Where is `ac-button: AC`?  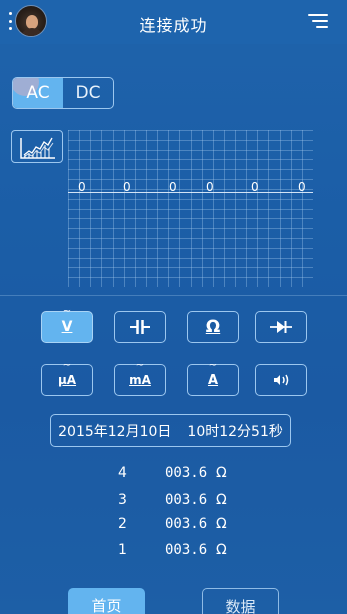 ac-button: AC is located at coordinates (38, 93).